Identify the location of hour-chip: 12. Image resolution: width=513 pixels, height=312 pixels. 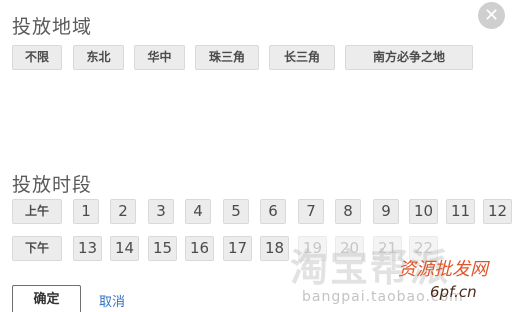
(497, 211).